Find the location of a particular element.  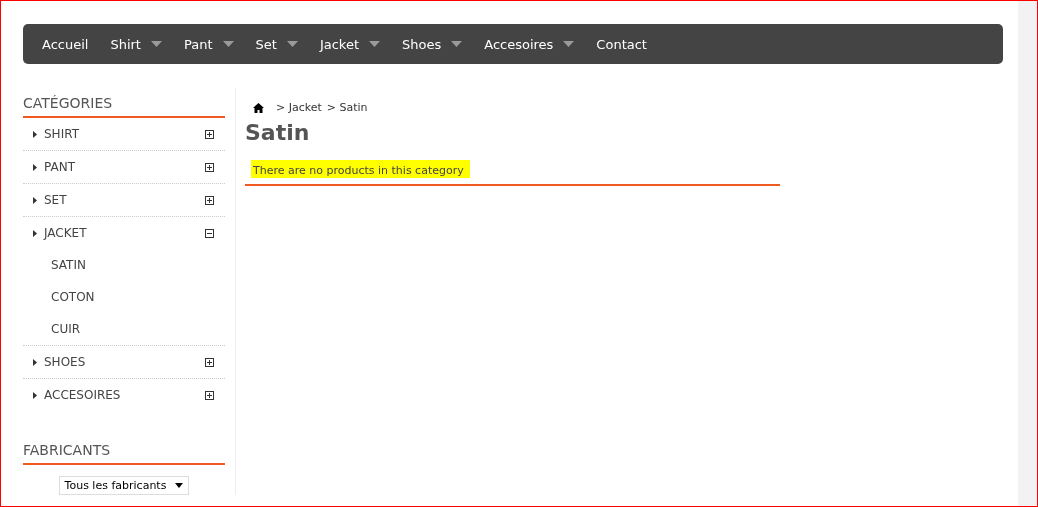

category-link: SHOES is located at coordinates (124, 362).